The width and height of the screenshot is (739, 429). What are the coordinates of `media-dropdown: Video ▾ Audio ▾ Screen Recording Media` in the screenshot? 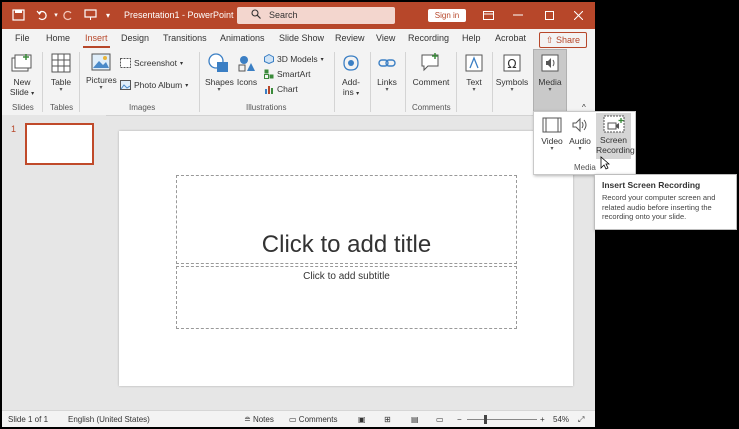 It's located at (584, 143).